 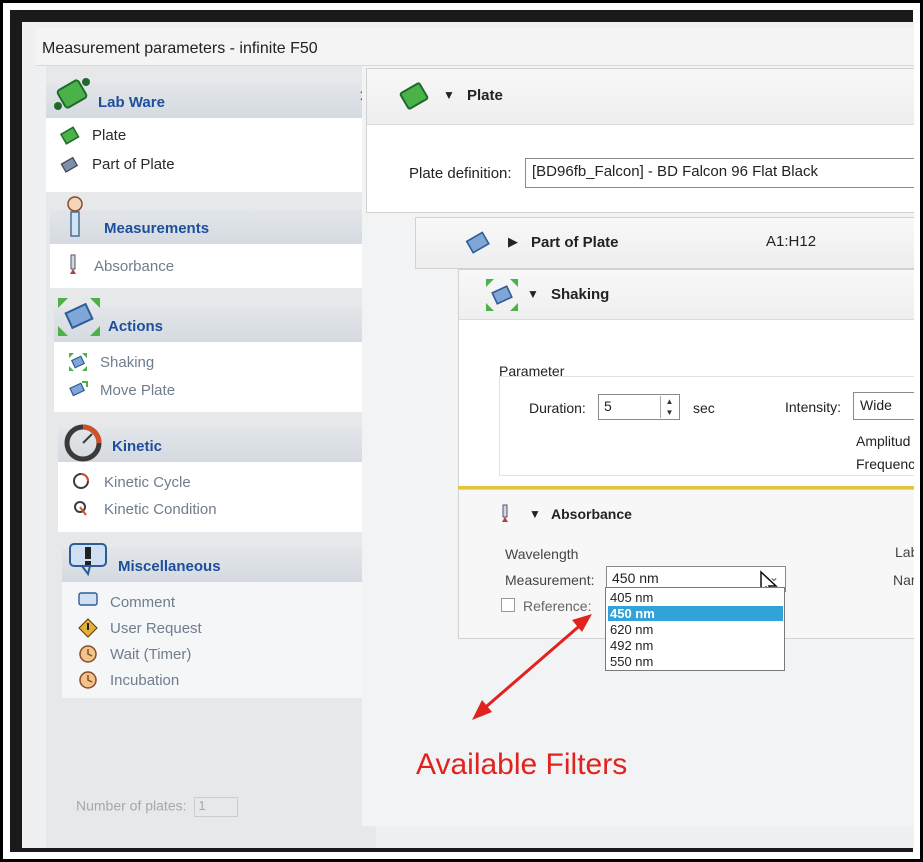 I want to click on amplitude-label: Amplitud, so click(x=883, y=441).